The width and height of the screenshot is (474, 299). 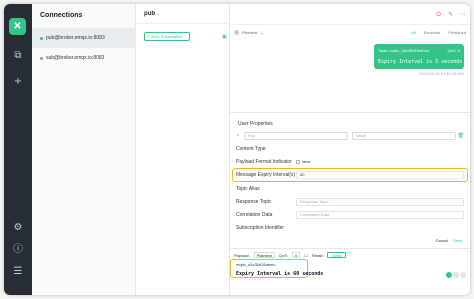 What do you see at coordinates (420, 62) in the screenshot?
I see `message-payload: Expiry Interval is 5 seconds` at bounding box center [420, 62].